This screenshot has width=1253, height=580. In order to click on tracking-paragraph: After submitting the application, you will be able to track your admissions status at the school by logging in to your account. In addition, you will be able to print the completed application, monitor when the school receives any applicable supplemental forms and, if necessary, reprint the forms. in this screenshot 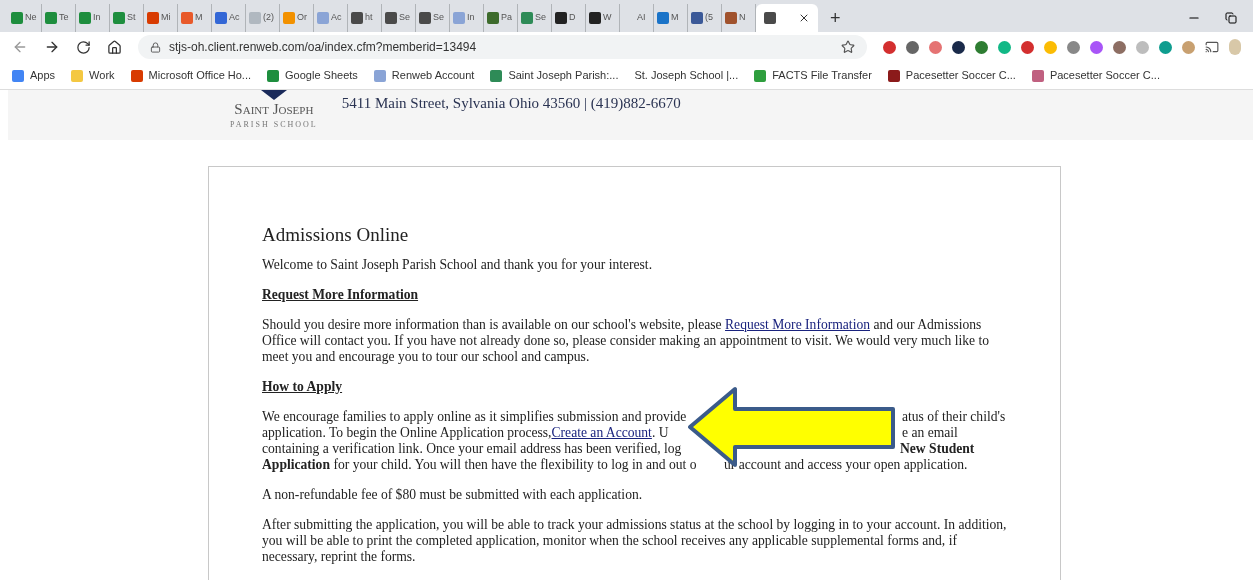, I will do `click(635, 541)`.